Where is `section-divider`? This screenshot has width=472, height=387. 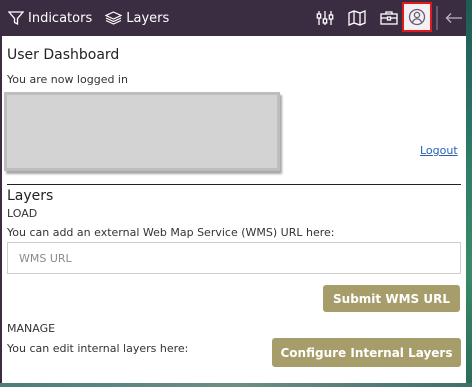 section-divider is located at coordinates (234, 184).